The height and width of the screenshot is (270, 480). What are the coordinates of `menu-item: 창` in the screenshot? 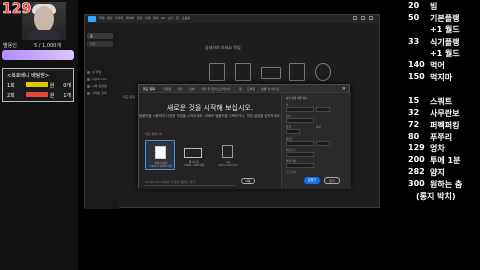 It's located at (177, 18).